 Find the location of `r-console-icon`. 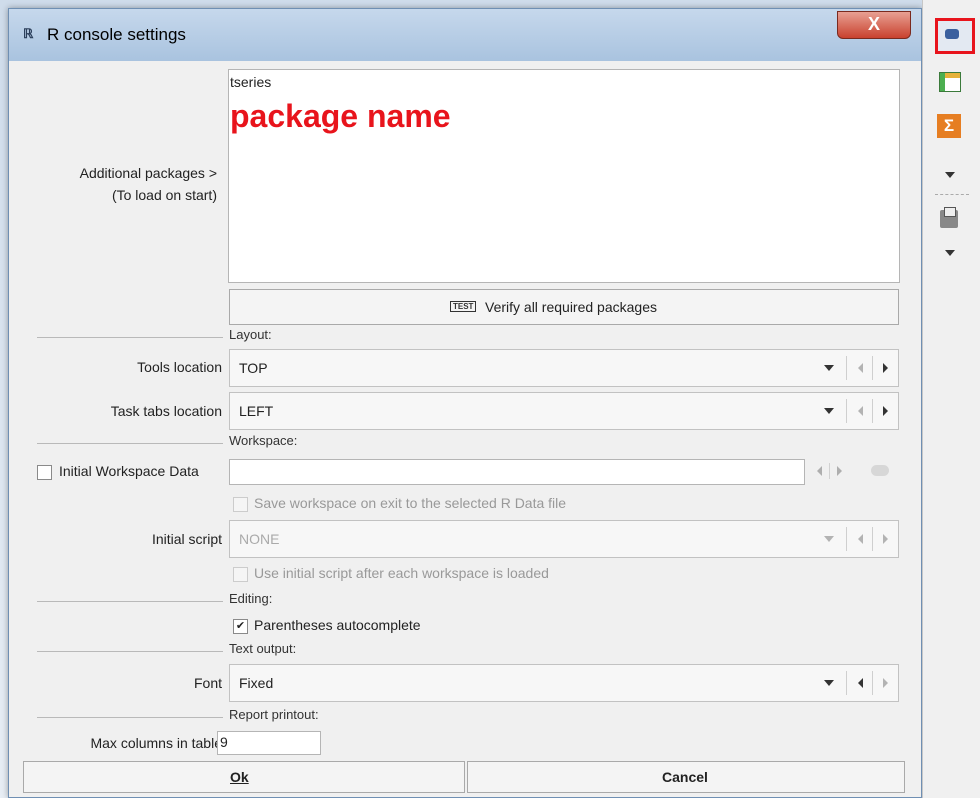

r-console-icon is located at coordinates (952, 34).